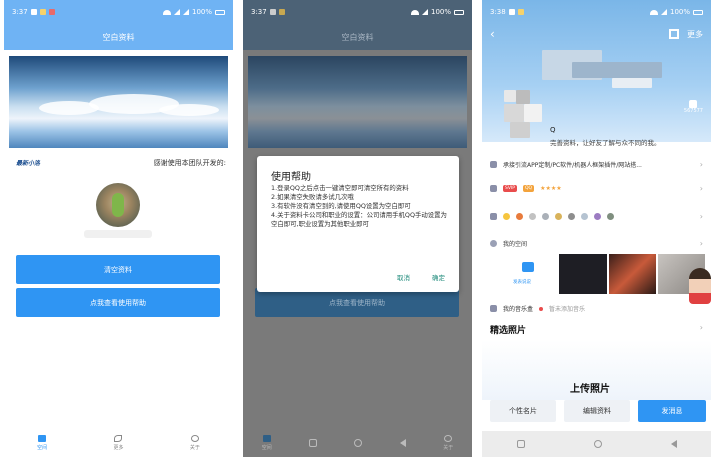 The height and width of the screenshot is (457, 711). Describe the element at coordinates (596, 188) in the screenshot. I see `profile-row-level: SVIP QQ ★★★★ ›` at that location.